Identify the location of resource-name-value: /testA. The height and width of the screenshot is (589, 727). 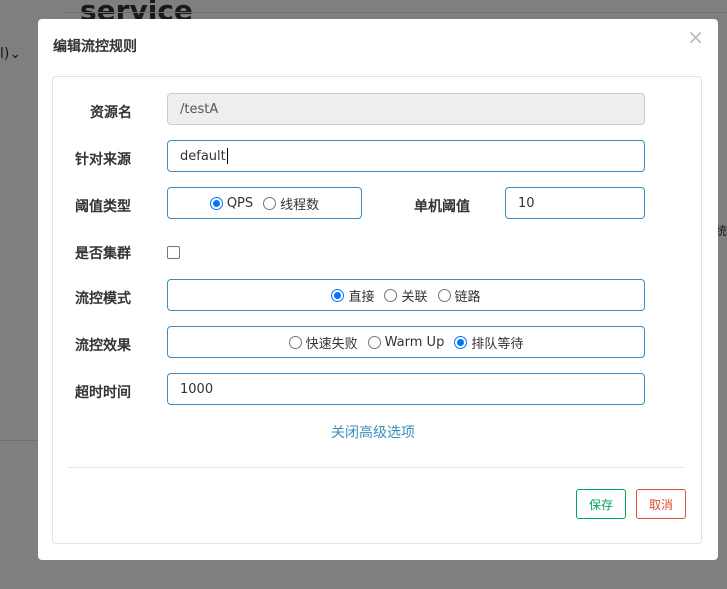
(199, 109).